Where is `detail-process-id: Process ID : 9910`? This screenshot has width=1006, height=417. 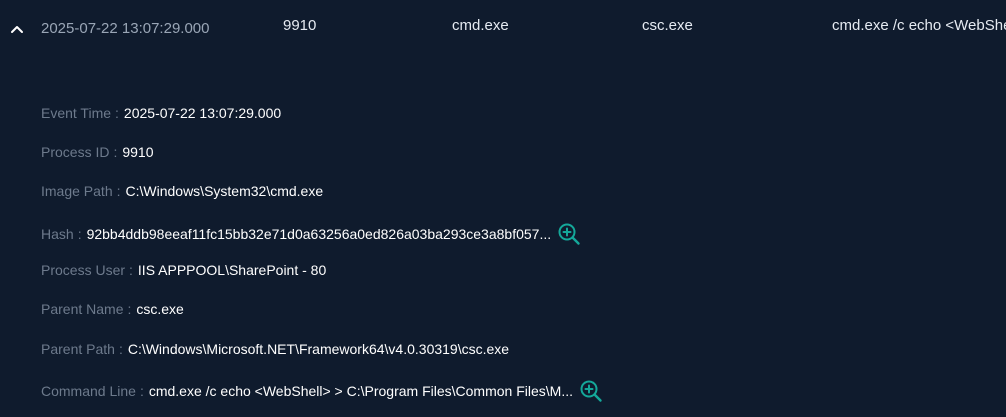 detail-process-id: Process ID : 9910 is located at coordinates (97, 152).